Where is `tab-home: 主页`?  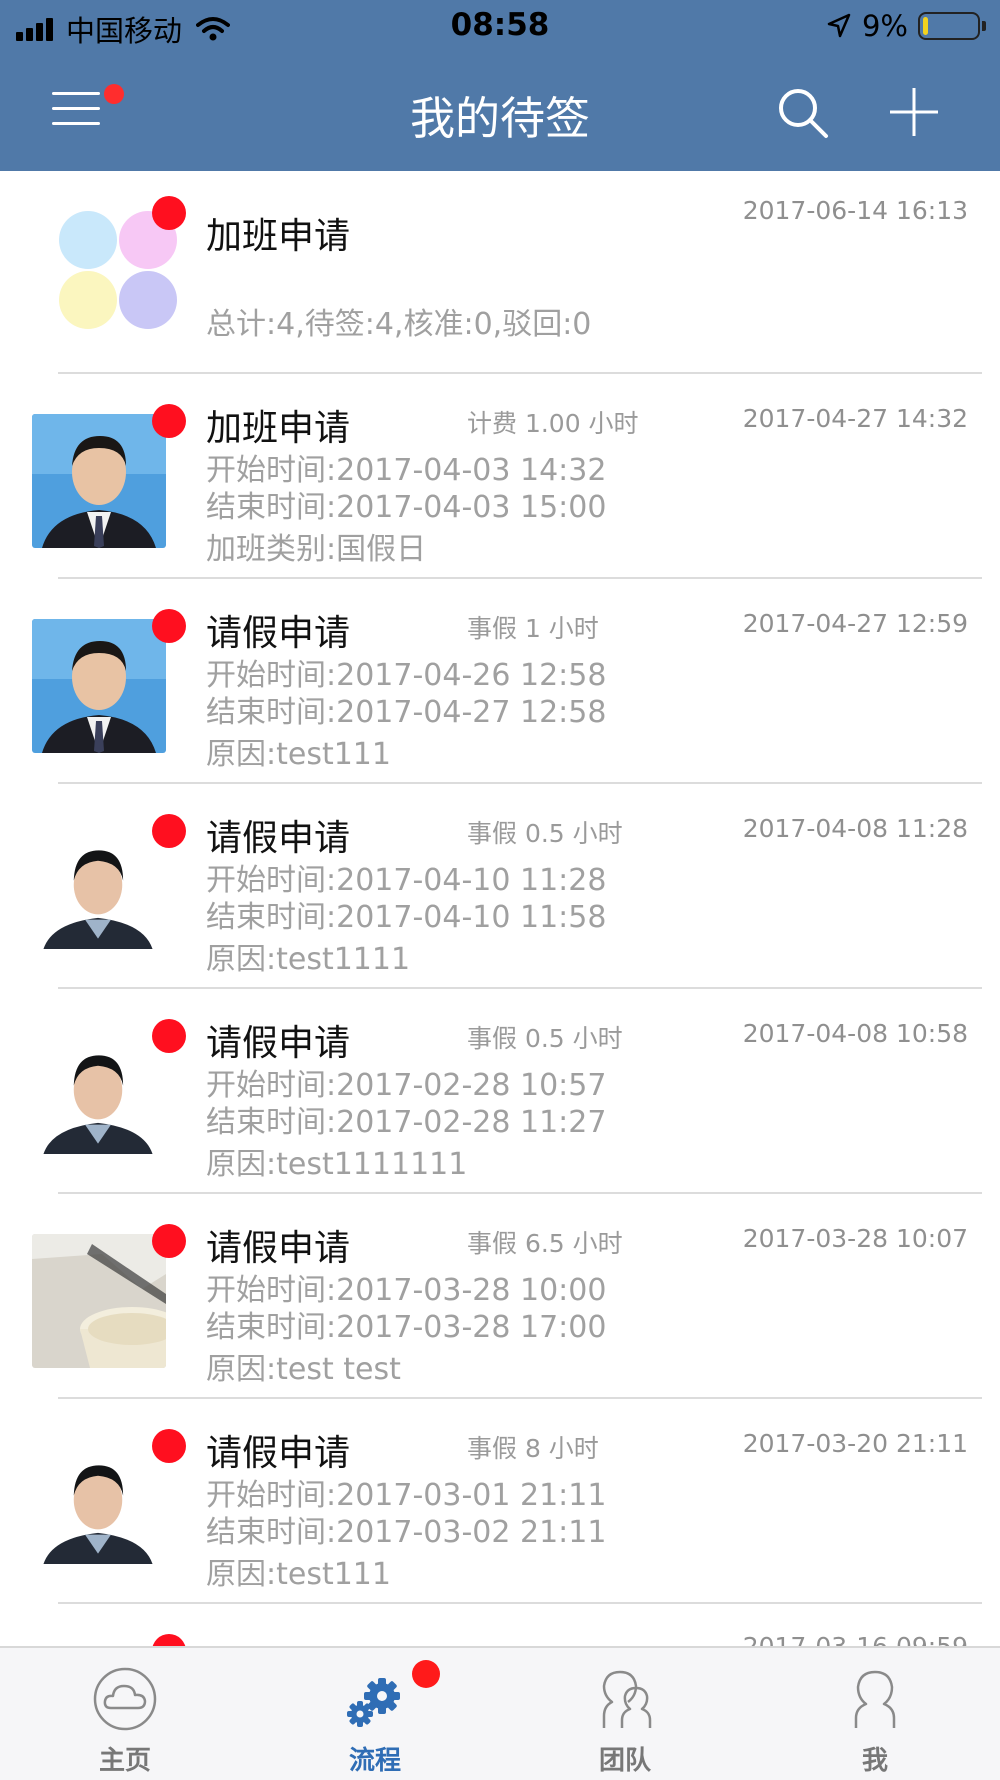
tab-home: 主页 is located at coordinates (125, 1714).